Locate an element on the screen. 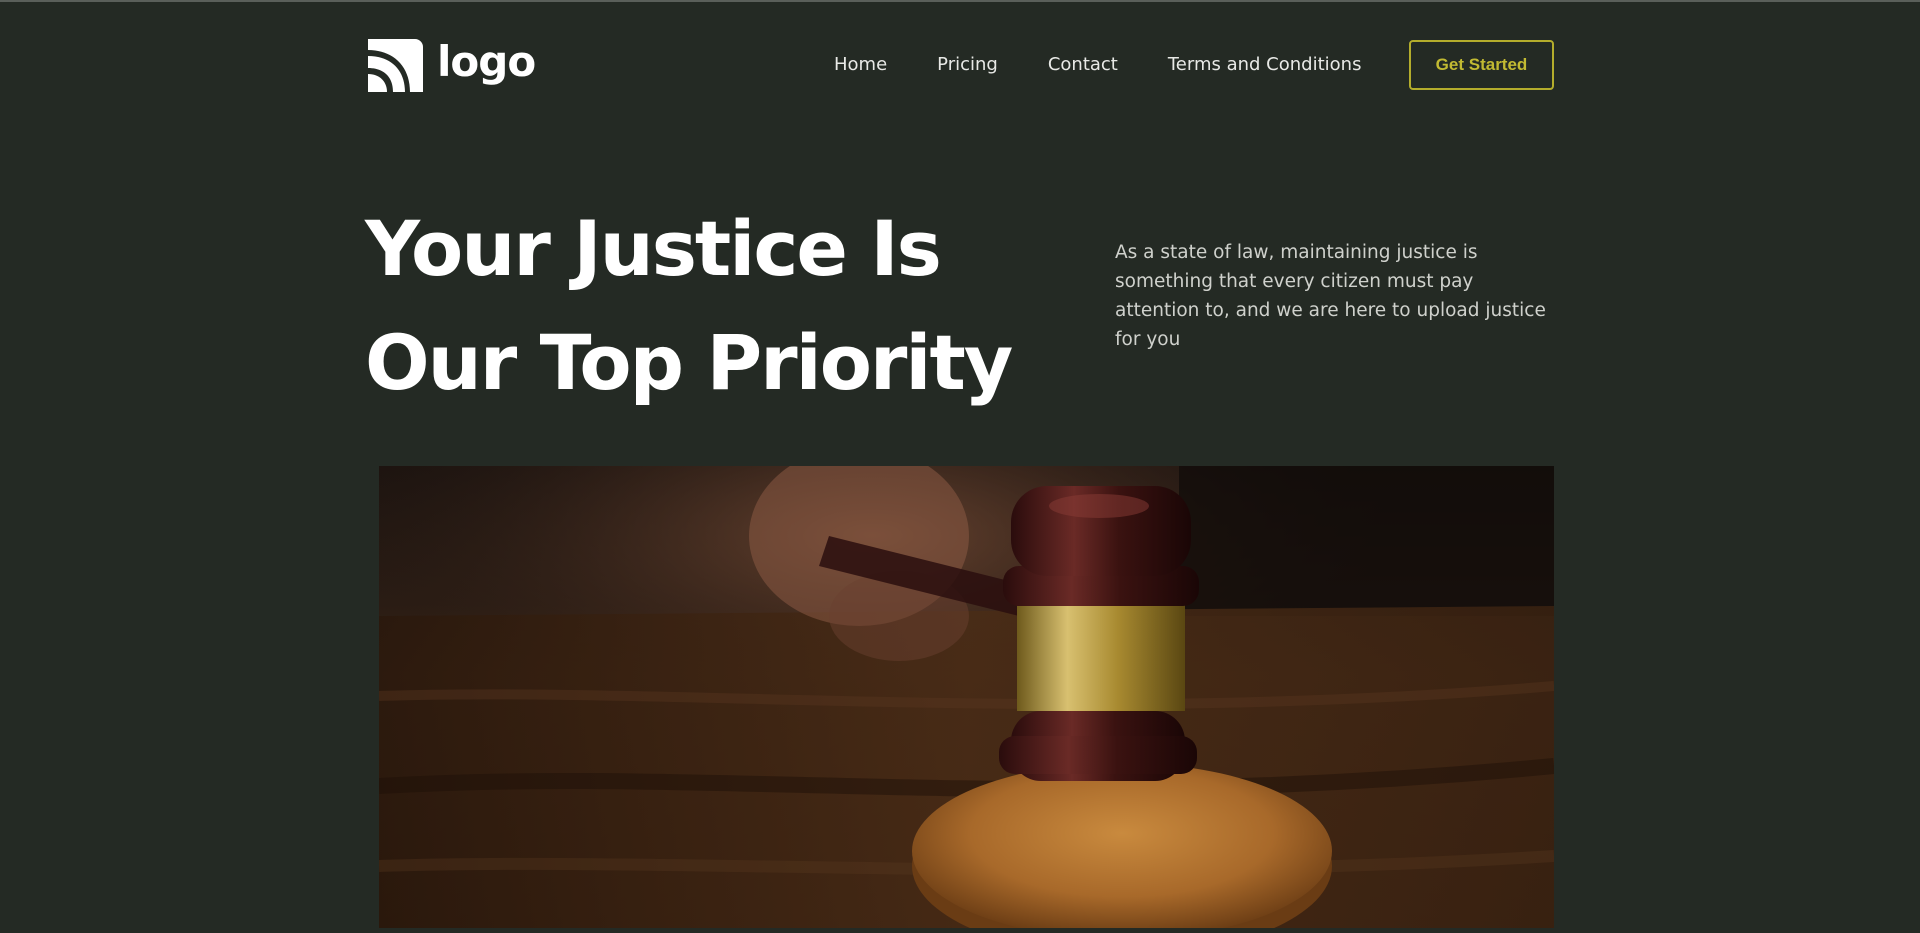 The height and width of the screenshot is (933, 1920). hero-title: Your Justice Is Our Top Priority is located at coordinates (715, 306).